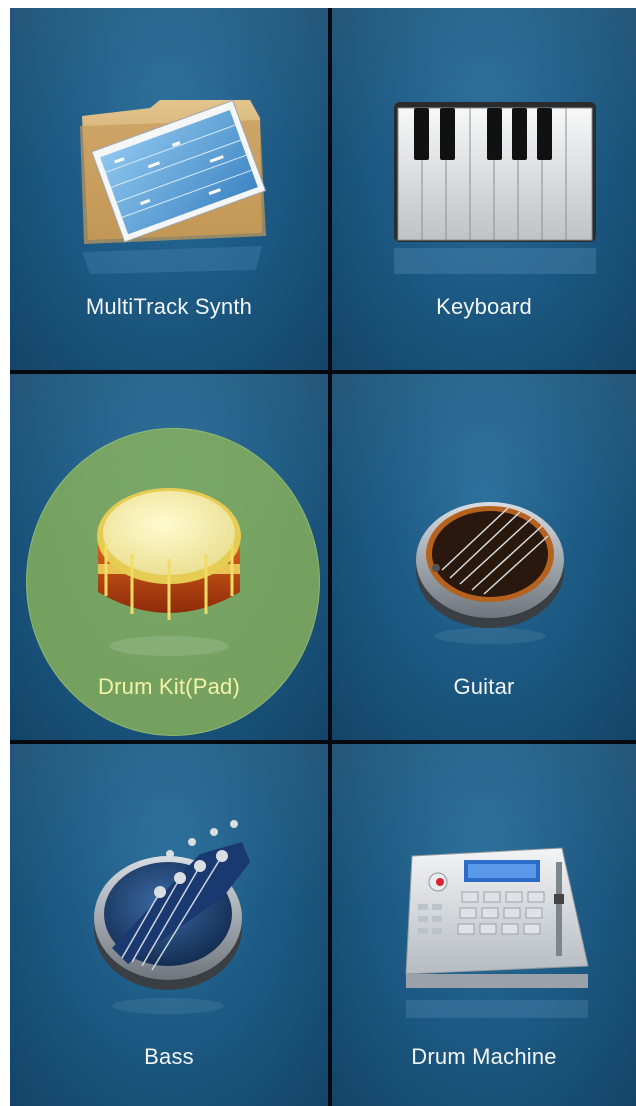 This screenshot has width=636, height=1106. I want to click on tile-label: Drum Kit(Pad), so click(169, 686).